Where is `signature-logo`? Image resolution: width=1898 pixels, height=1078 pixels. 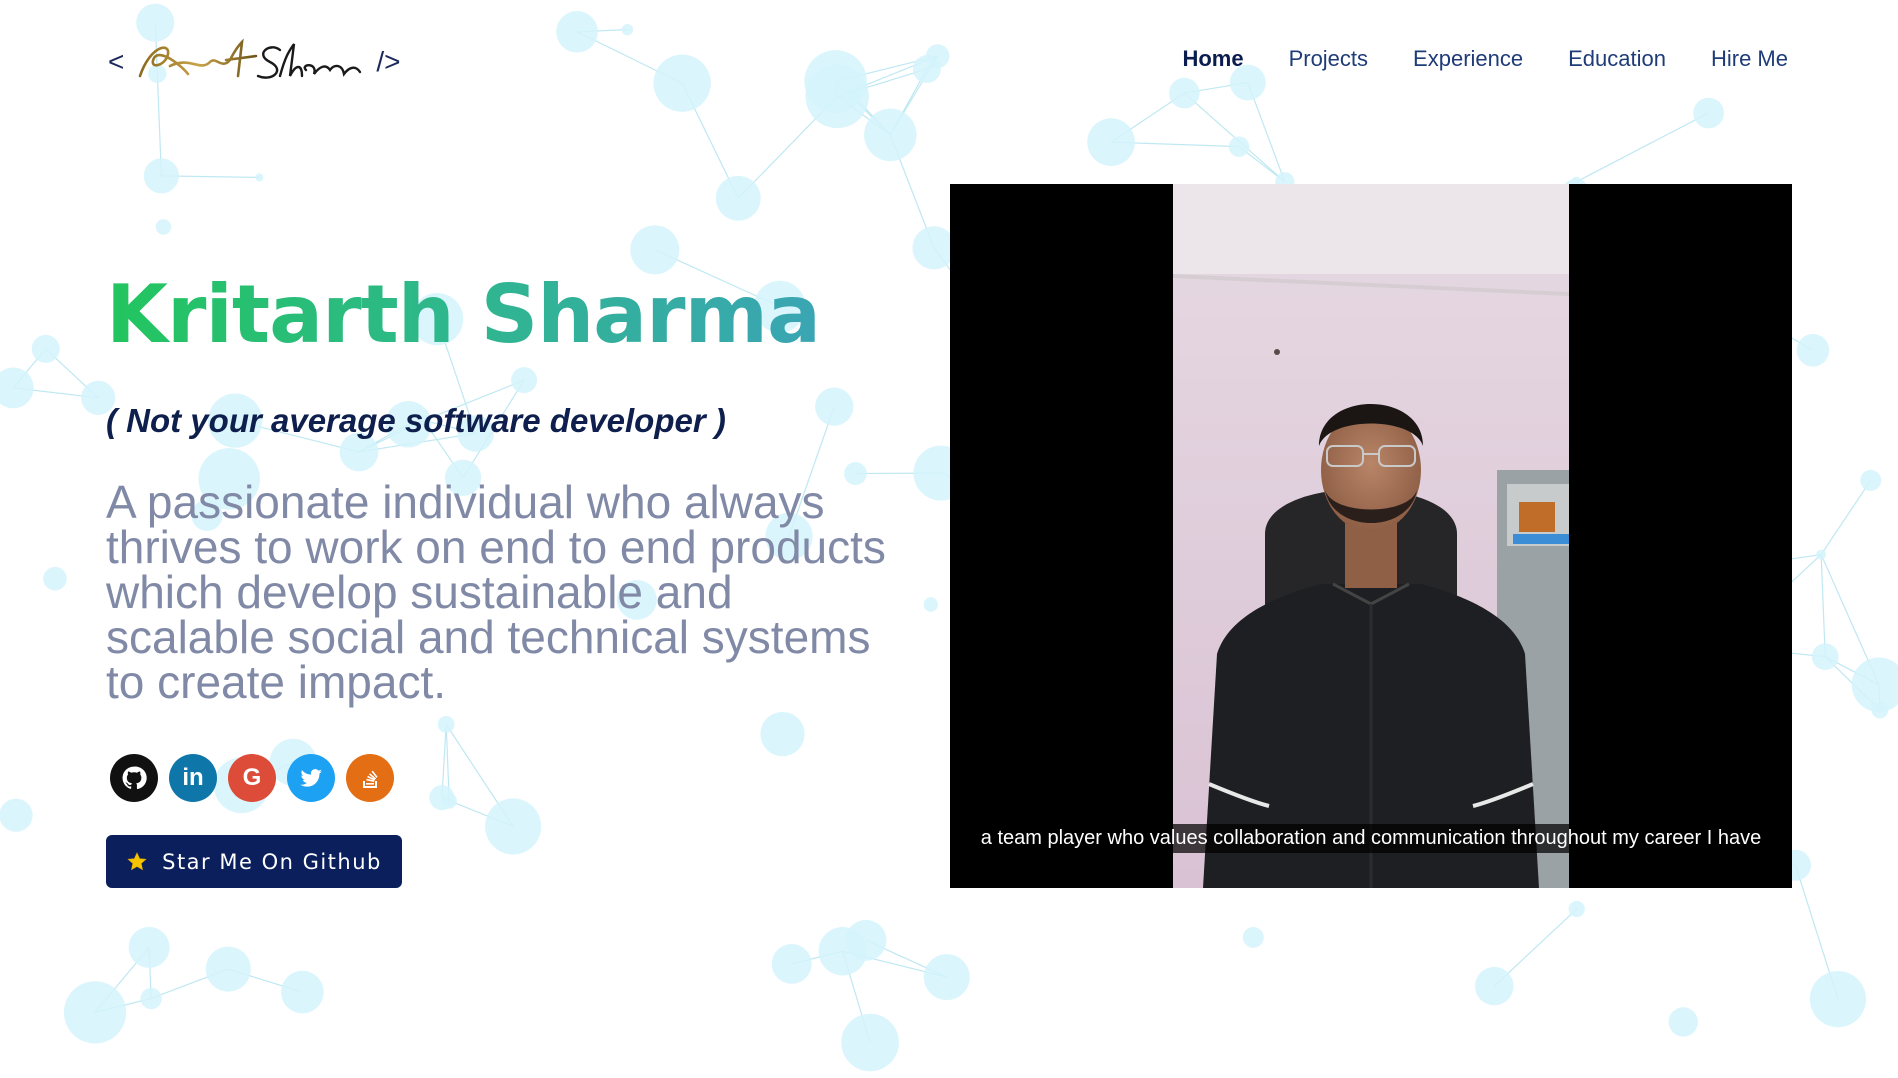
signature-logo is located at coordinates (250, 58).